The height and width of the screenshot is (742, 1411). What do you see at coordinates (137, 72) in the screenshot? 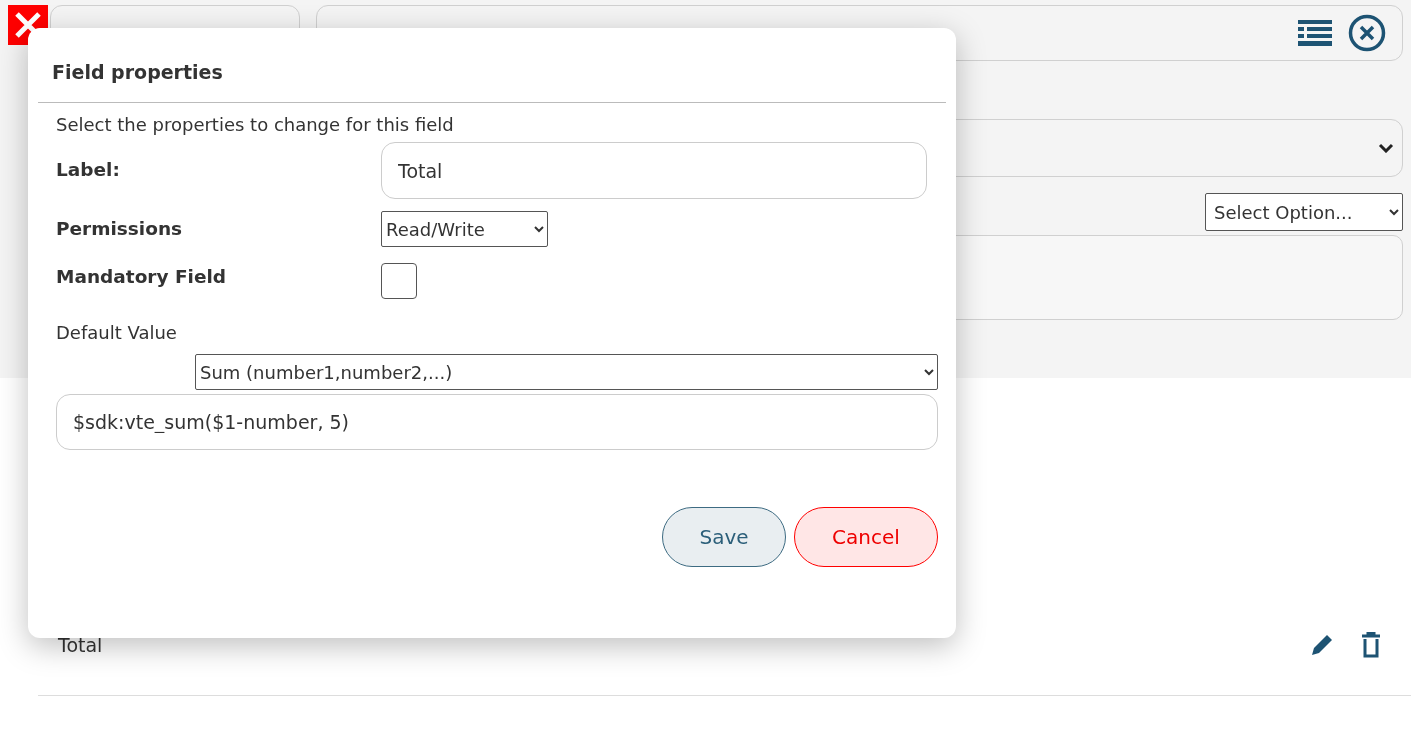
I see `dialog-title: Field properties` at bounding box center [137, 72].